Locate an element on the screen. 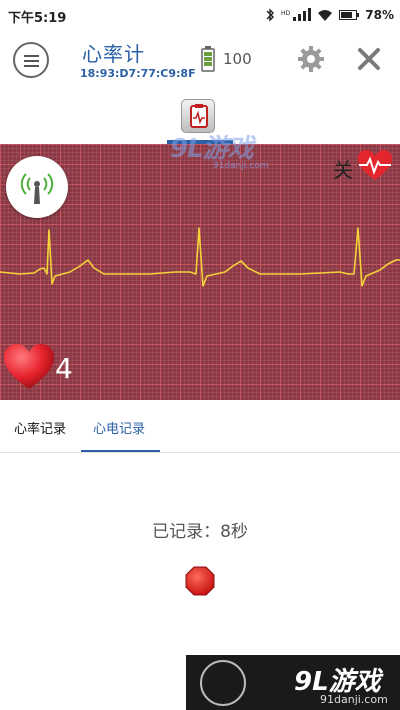 The width and height of the screenshot is (400, 710). tab-bar: 心率记录 心电记录 is located at coordinates (200, 426).